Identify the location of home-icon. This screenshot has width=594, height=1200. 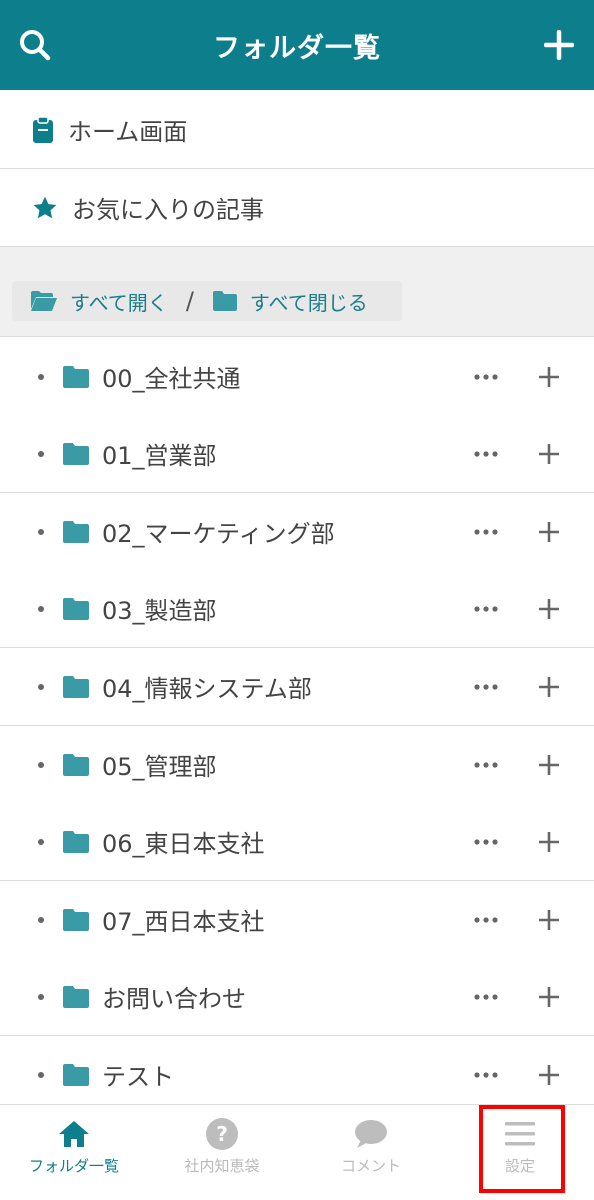
(74, 1134).